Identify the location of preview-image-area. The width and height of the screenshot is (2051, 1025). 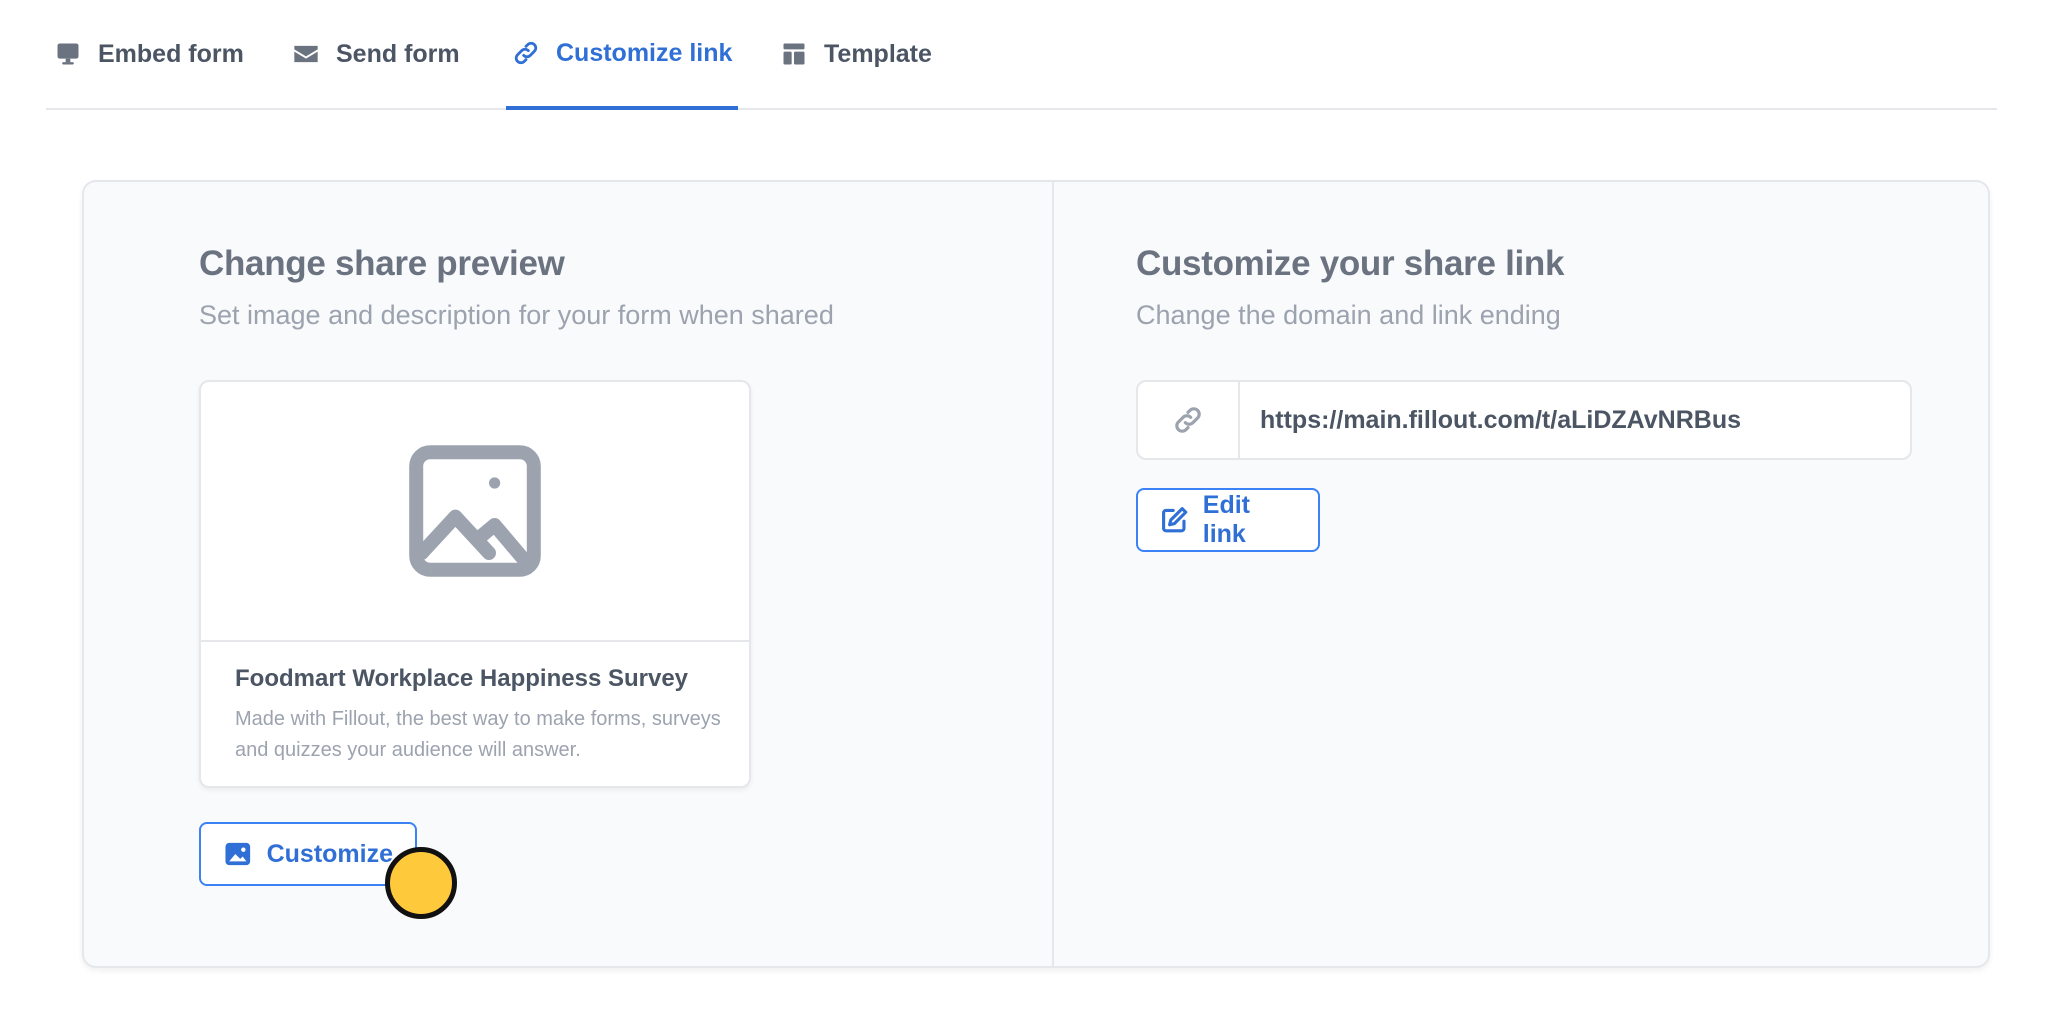
(475, 512).